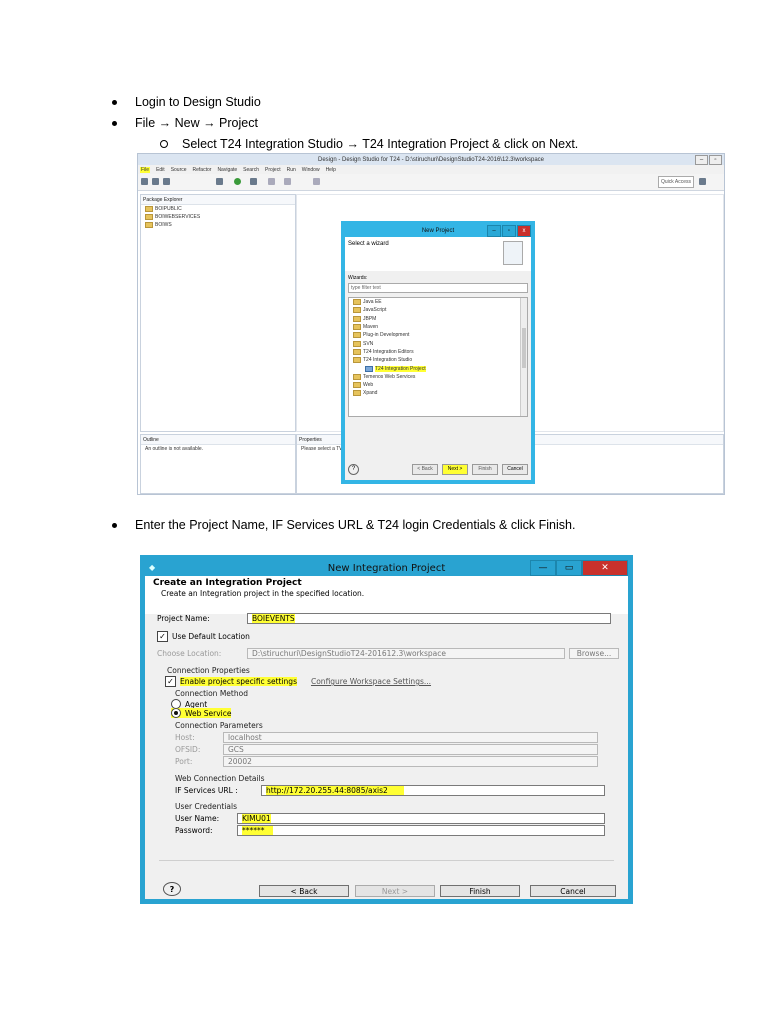 The height and width of the screenshot is (1024, 768). What do you see at coordinates (185, 737) in the screenshot?
I see `host-label: Host:` at bounding box center [185, 737].